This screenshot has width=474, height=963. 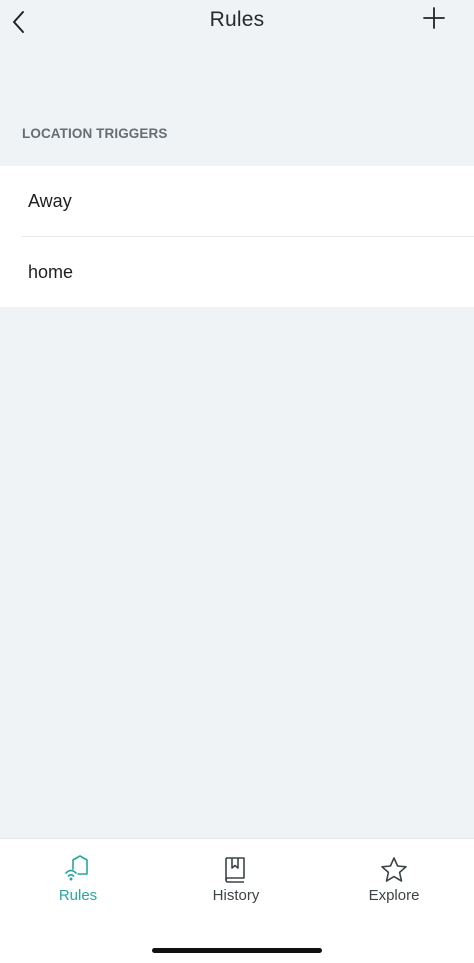 I want to click on list-item-home: home, so click(x=237, y=272).